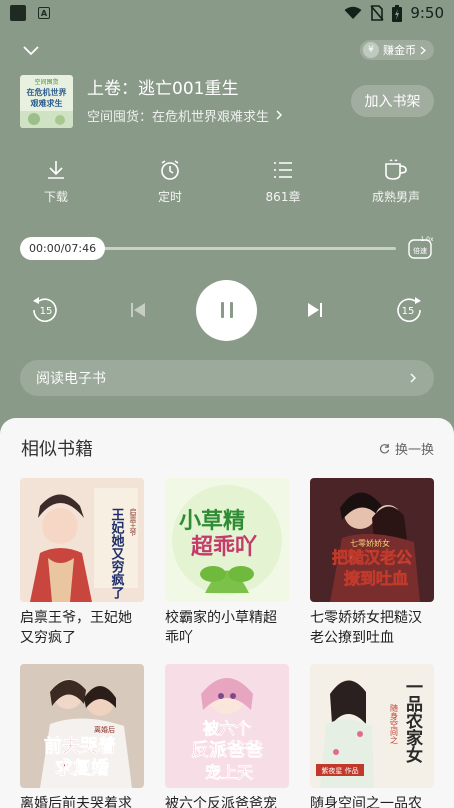  Describe the element at coordinates (82, 768) in the screenshot. I see `cover-title-line-2: 求复婚` at that location.